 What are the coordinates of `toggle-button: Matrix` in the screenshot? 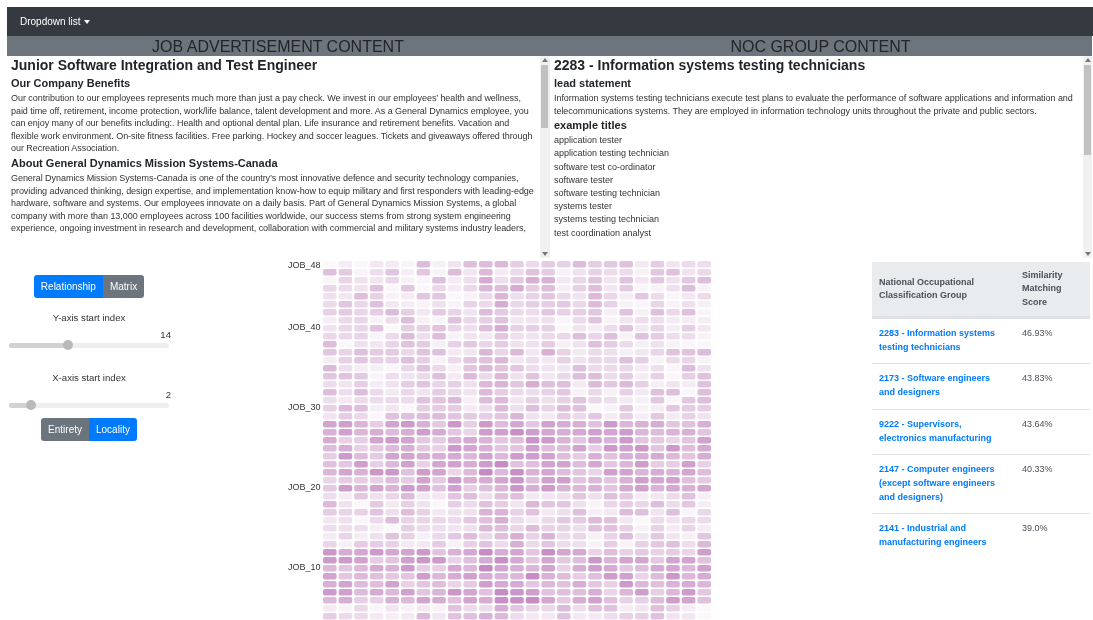 It's located at (123, 286).